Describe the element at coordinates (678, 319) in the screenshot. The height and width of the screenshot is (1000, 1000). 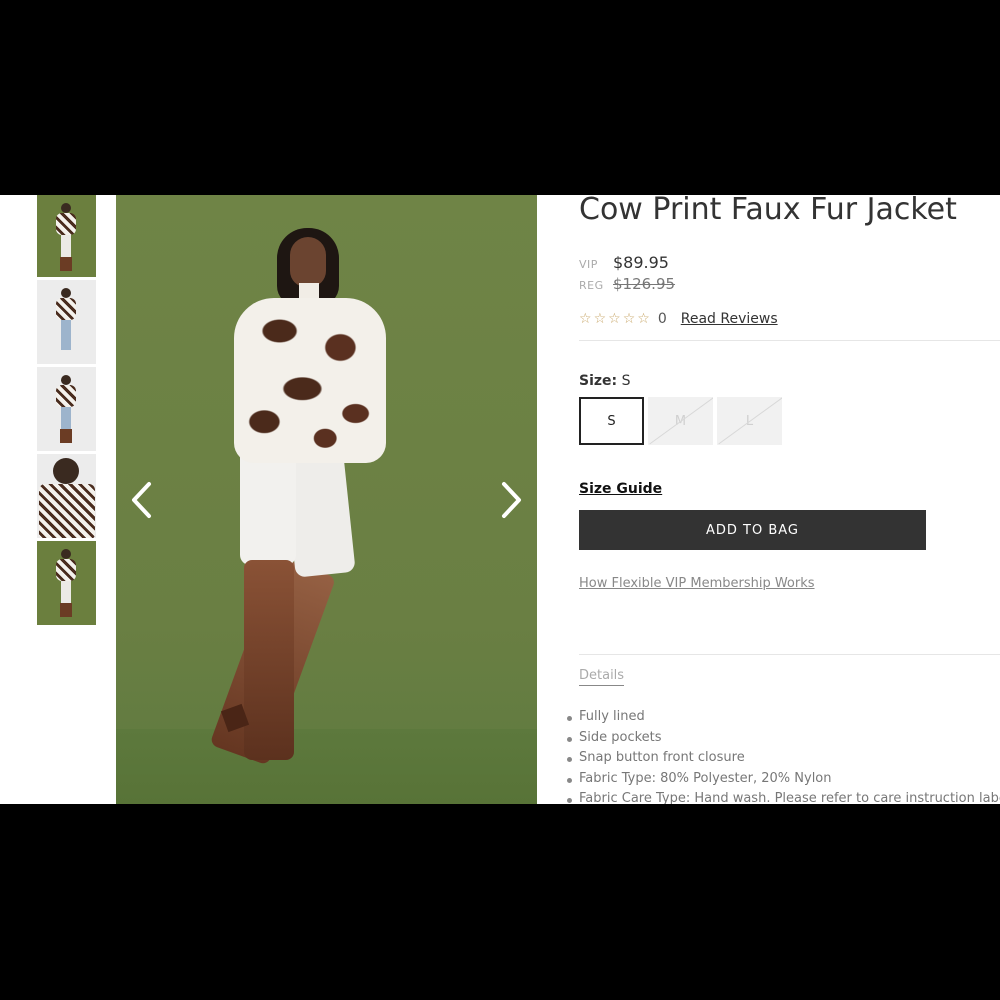
I see `rating-row: ☆ ☆ ☆ ☆ ☆ 0 Read Reviews` at that location.